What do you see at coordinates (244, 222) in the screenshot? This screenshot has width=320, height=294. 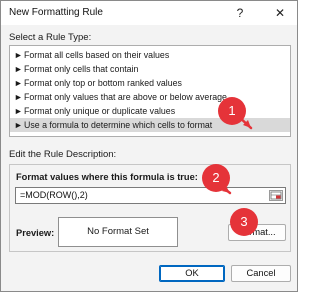 I see `callout-badge-3: 3` at bounding box center [244, 222].